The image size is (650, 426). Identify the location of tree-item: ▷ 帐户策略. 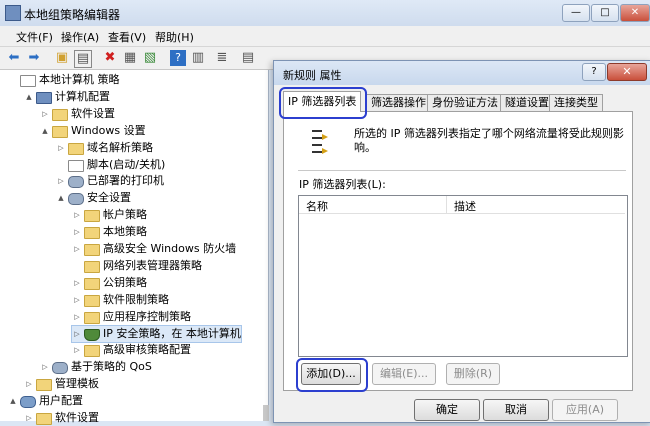
(109, 215).